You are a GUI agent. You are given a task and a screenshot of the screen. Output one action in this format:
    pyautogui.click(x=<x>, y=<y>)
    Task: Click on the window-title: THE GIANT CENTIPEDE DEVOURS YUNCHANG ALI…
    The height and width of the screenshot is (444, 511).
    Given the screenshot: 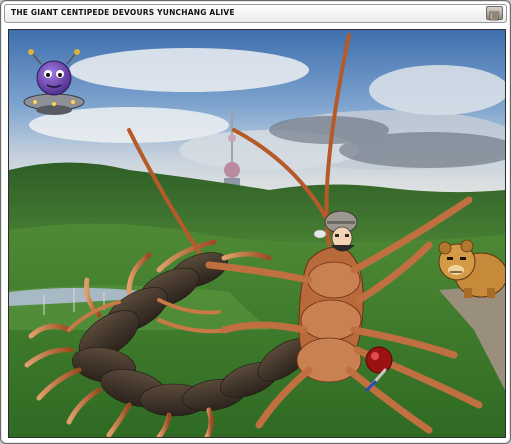 What is the action you would take?
    pyautogui.click(x=123, y=12)
    